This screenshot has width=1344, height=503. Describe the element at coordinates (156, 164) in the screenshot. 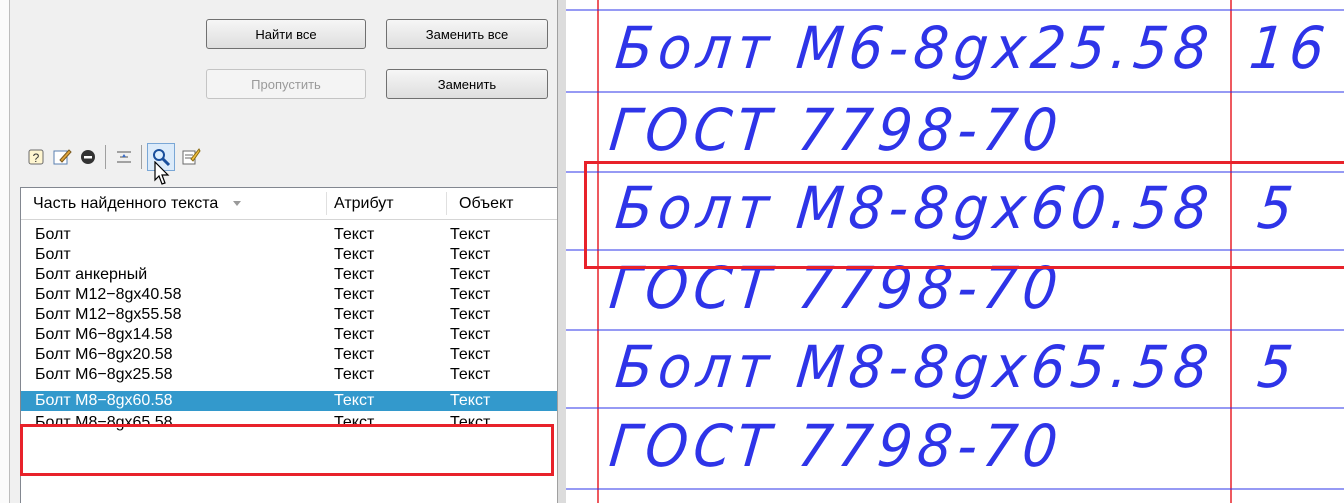

I see `results-toolbar: ?` at that location.